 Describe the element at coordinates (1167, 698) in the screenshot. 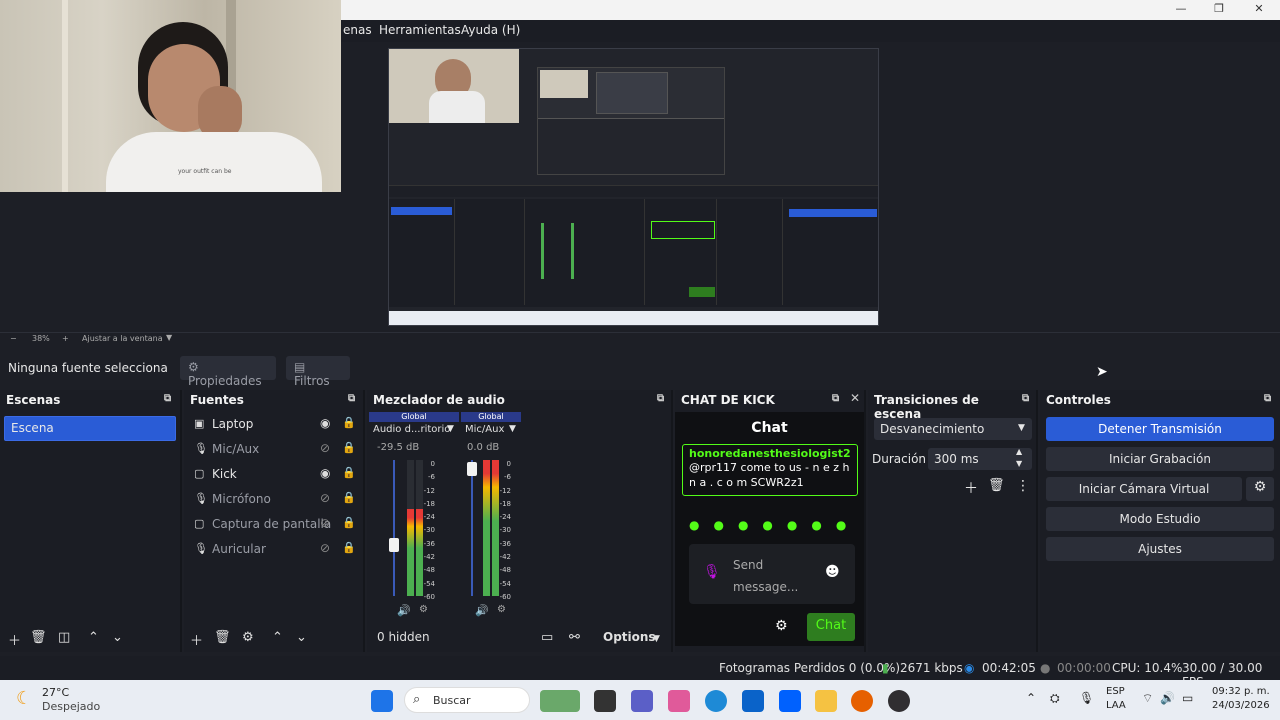

I see `volume-icon: 🔊` at that location.